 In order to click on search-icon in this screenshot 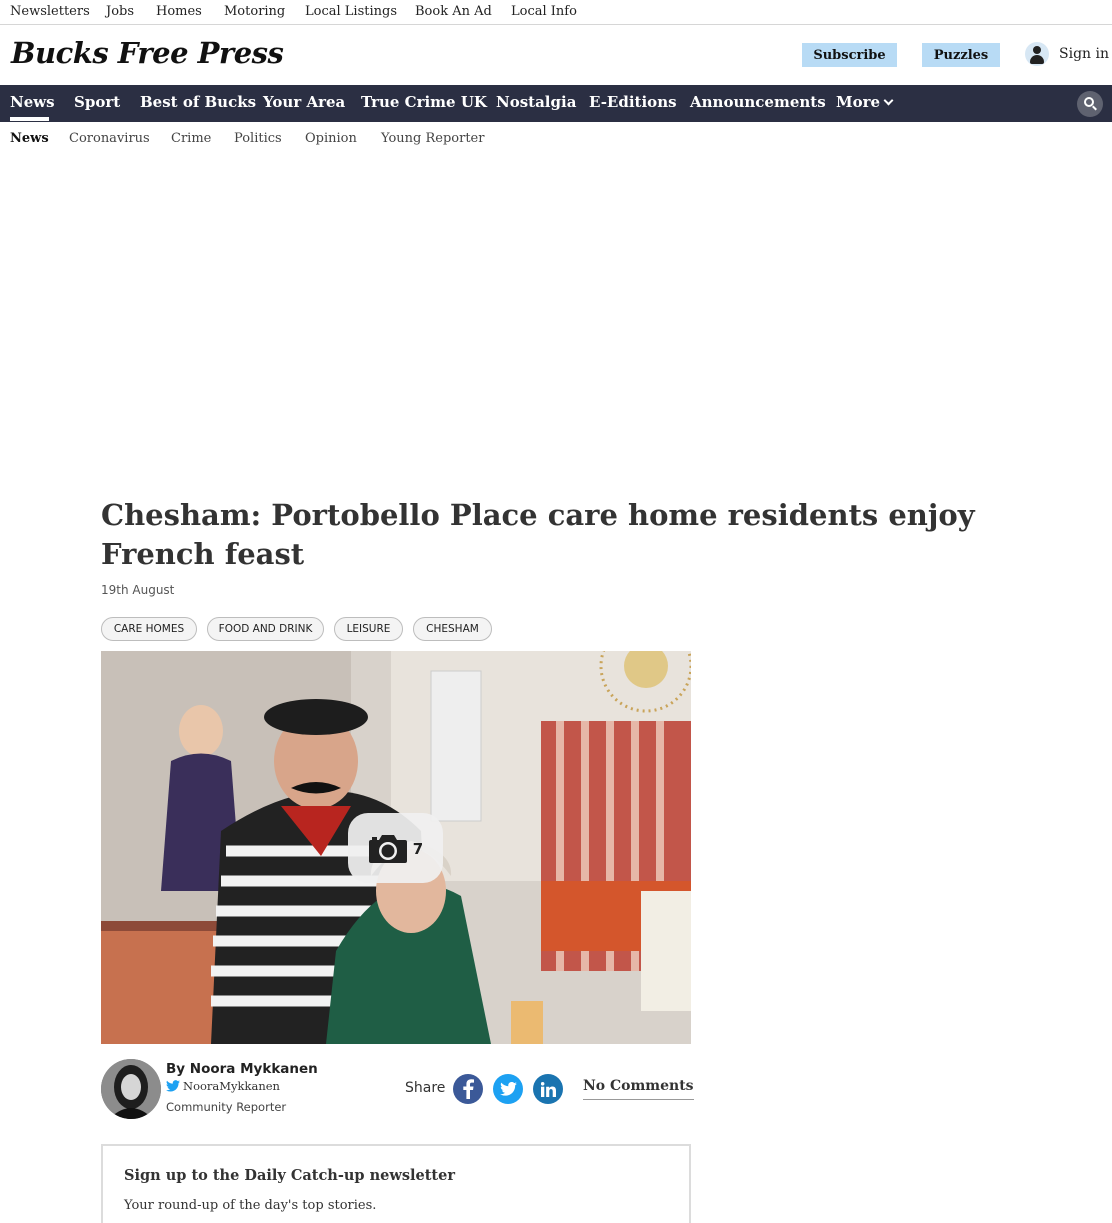, I will do `click(1090, 104)`.